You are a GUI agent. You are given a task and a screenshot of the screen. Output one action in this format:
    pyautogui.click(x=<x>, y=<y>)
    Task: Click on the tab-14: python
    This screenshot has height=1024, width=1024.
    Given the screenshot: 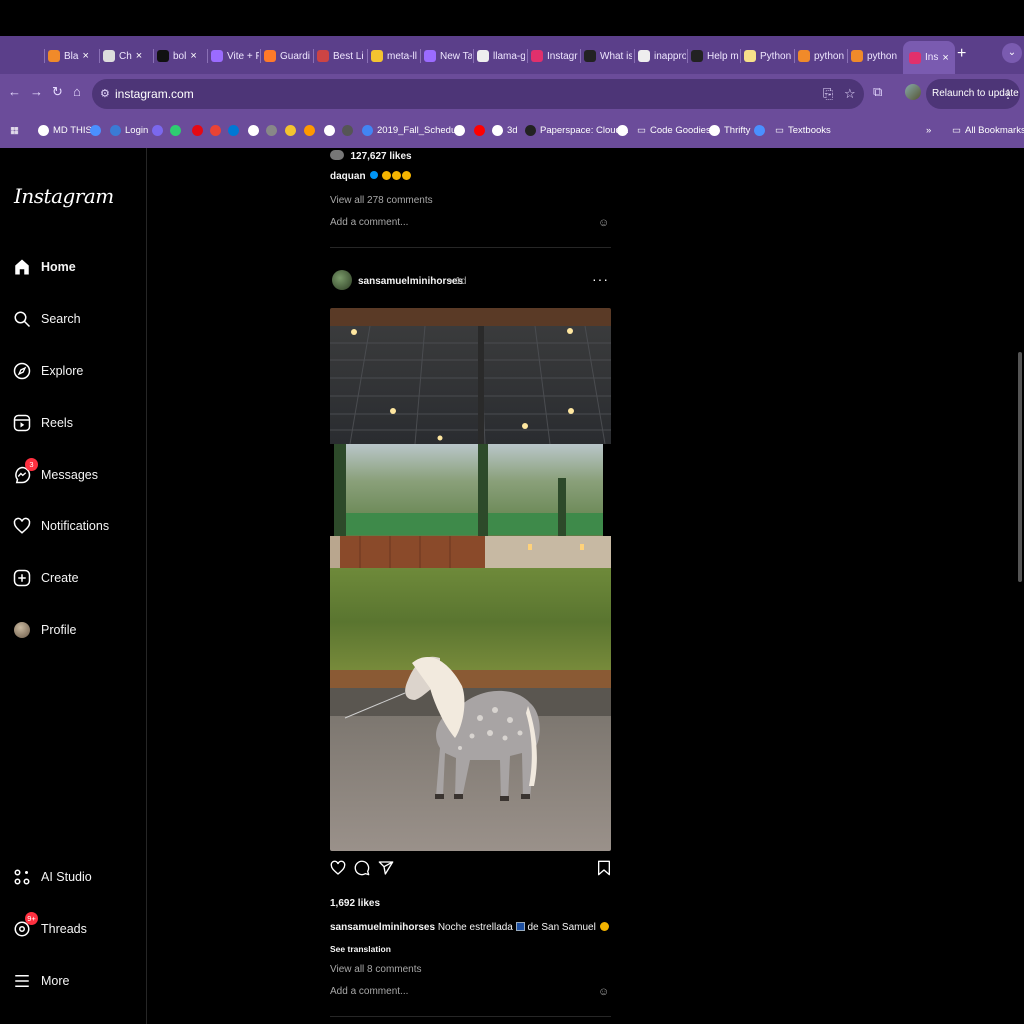 What is the action you would take?
    pyautogui.click(x=822, y=56)
    